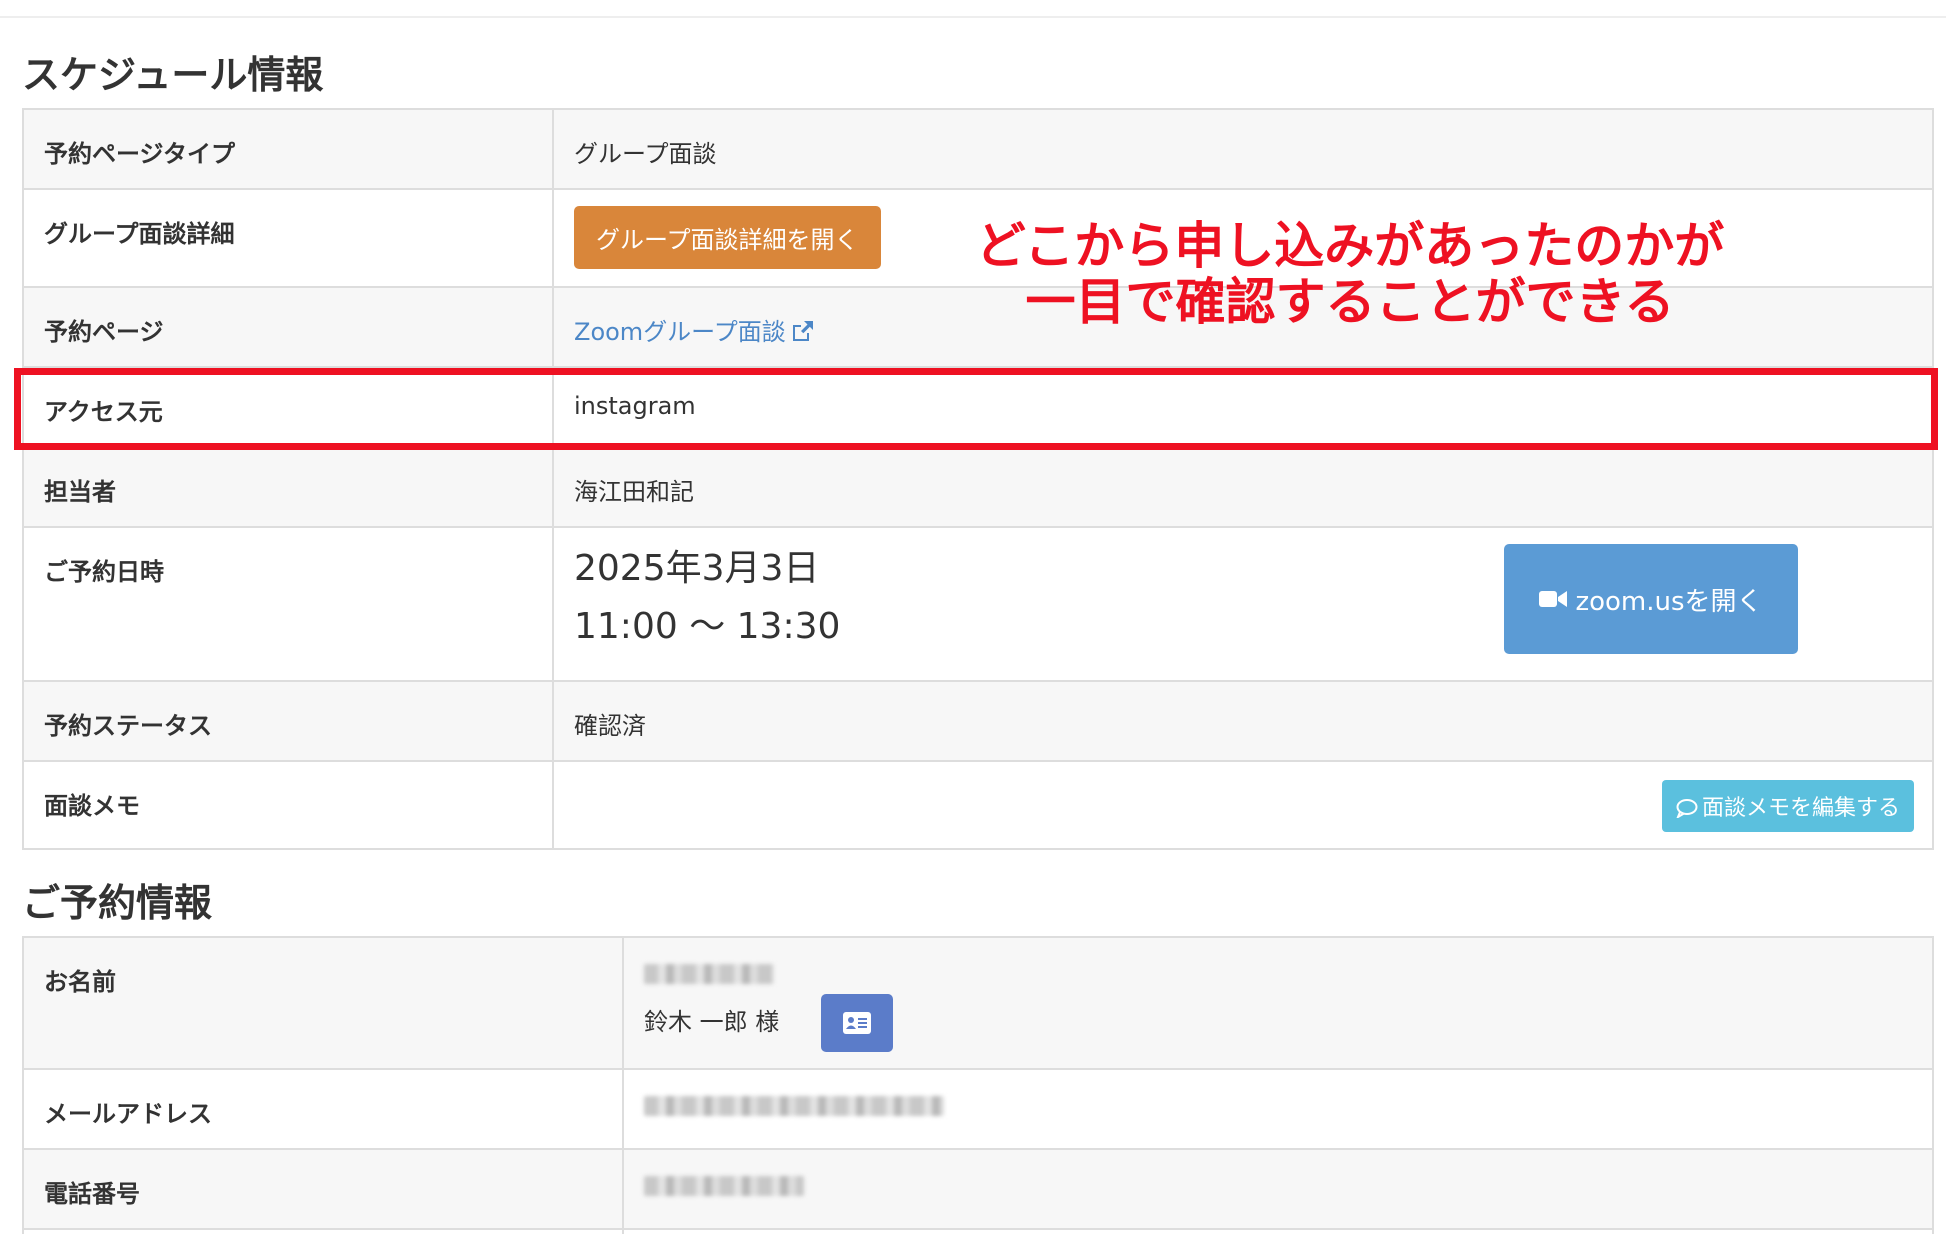 The height and width of the screenshot is (1234, 1946). Describe the element at coordinates (978, 1231) in the screenshot. I see `table-row` at that location.